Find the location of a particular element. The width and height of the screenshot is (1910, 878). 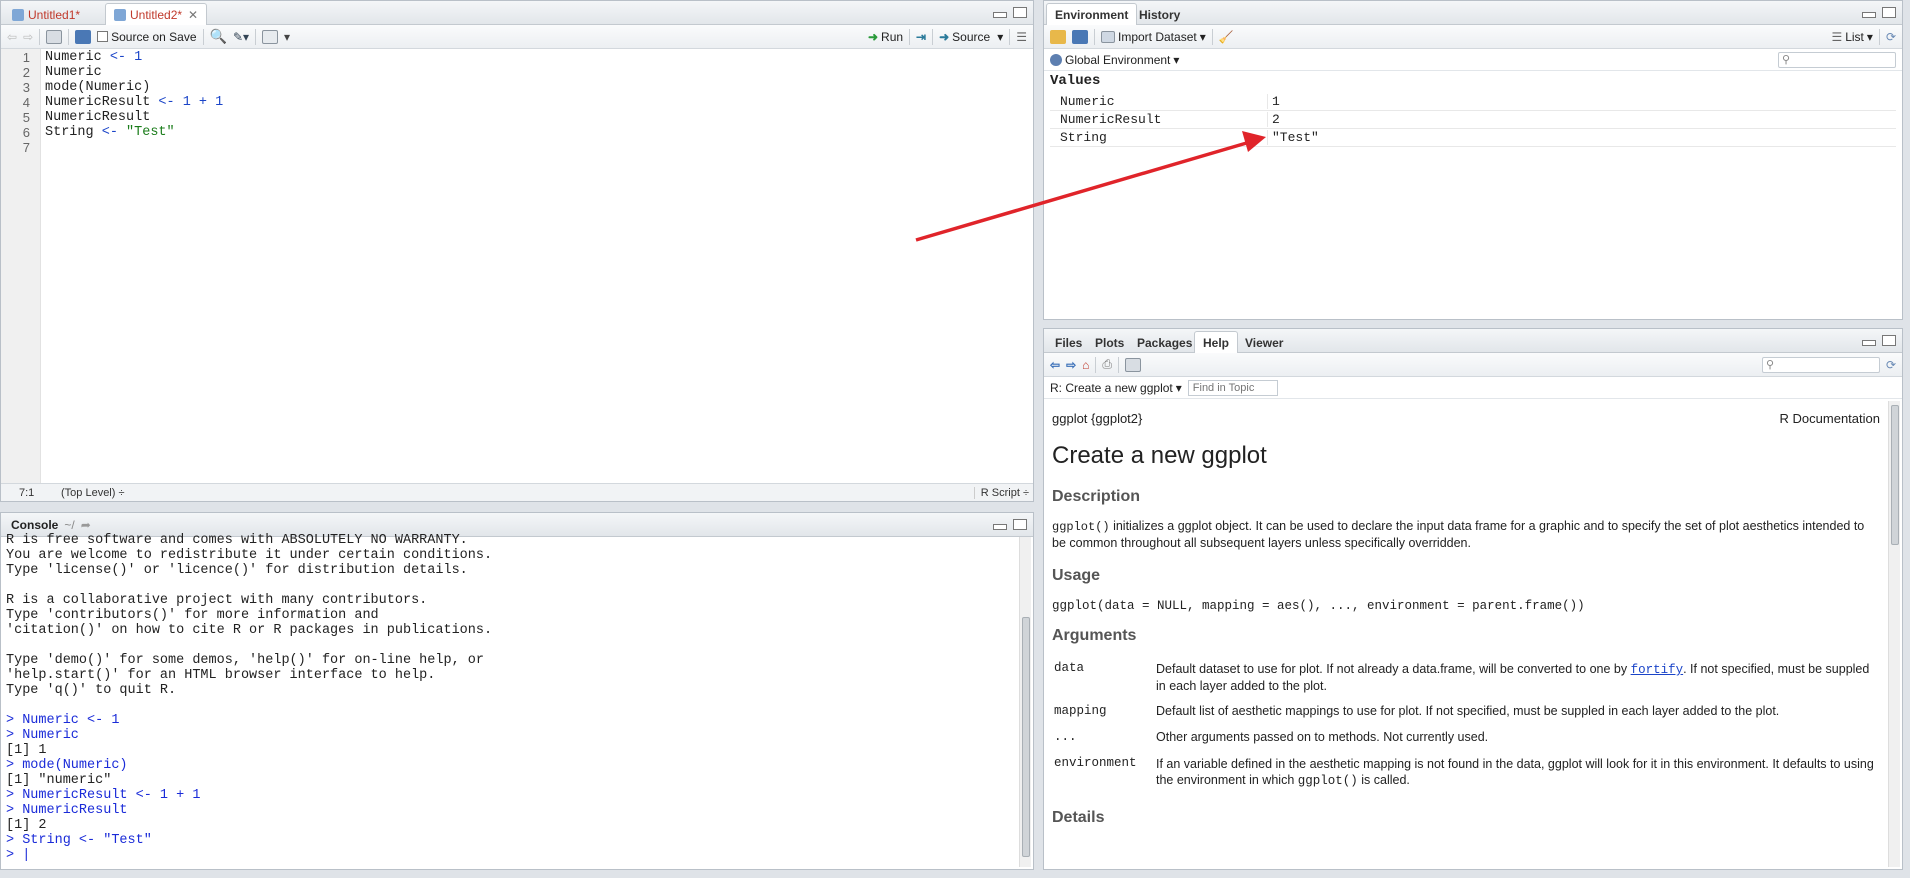

code-tools-icon: ✎▾ is located at coordinates (241, 37).